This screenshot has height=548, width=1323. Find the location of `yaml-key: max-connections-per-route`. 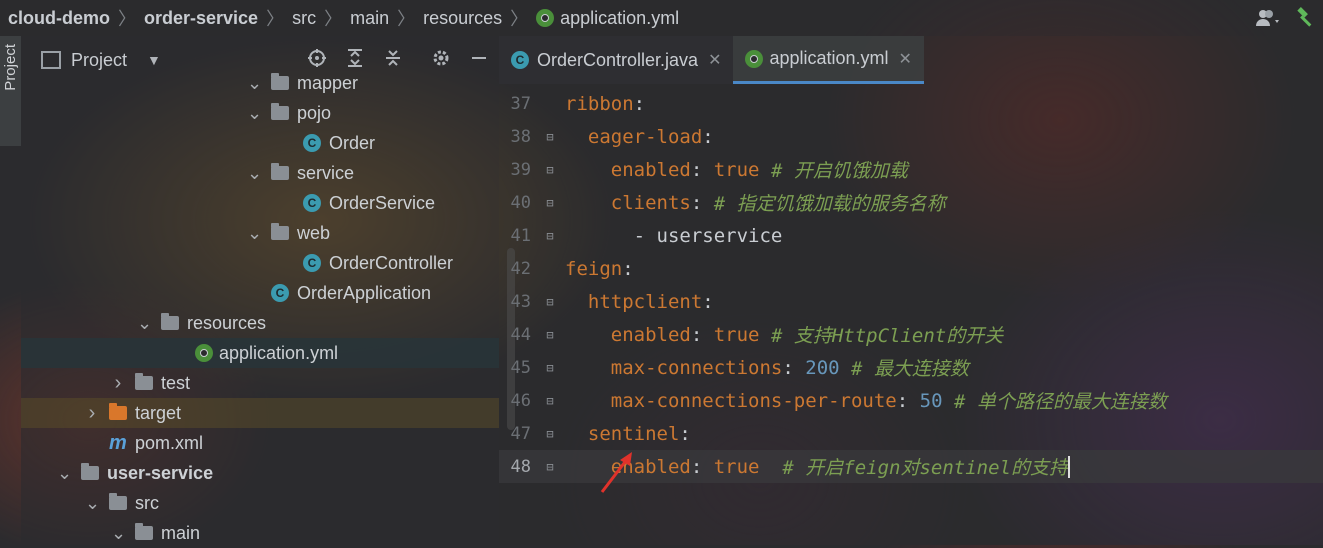

yaml-key: max-connections-per-route is located at coordinates (753, 400).